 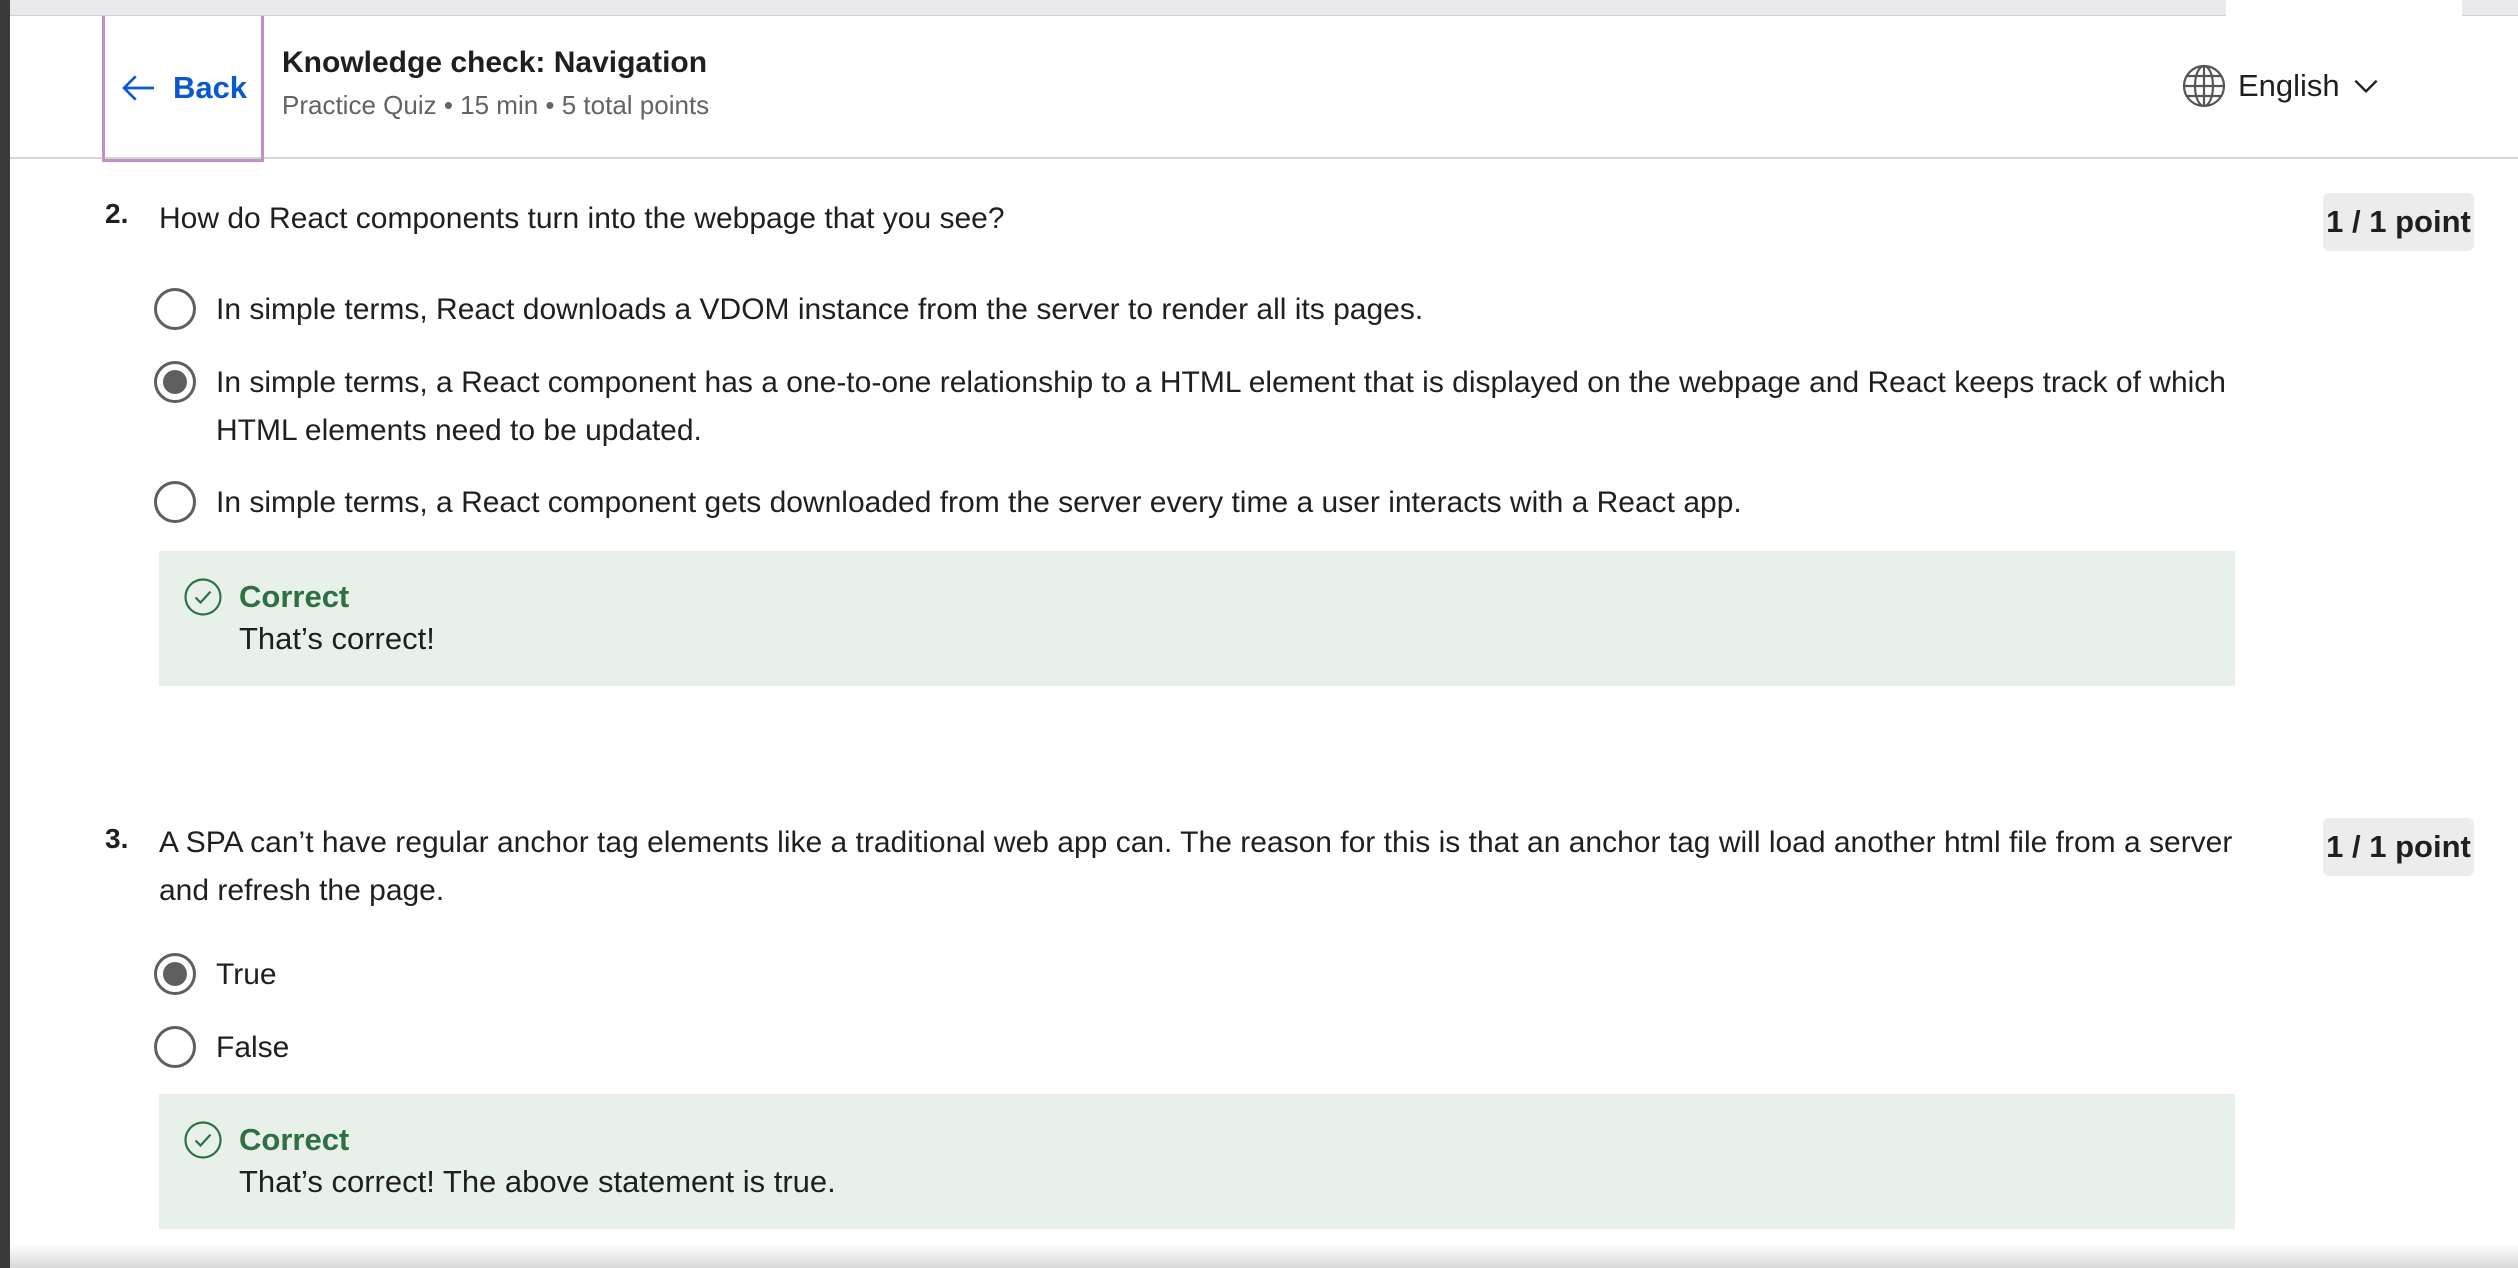 What do you see at coordinates (1197, 618) in the screenshot?
I see `feedback-panel: Correct That’s correct!` at bounding box center [1197, 618].